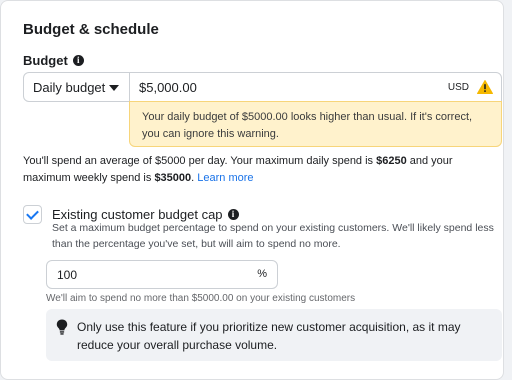 This screenshot has height=380, width=512. Describe the element at coordinates (62, 327) in the screenshot. I see `lightbulb-icon` at that location.